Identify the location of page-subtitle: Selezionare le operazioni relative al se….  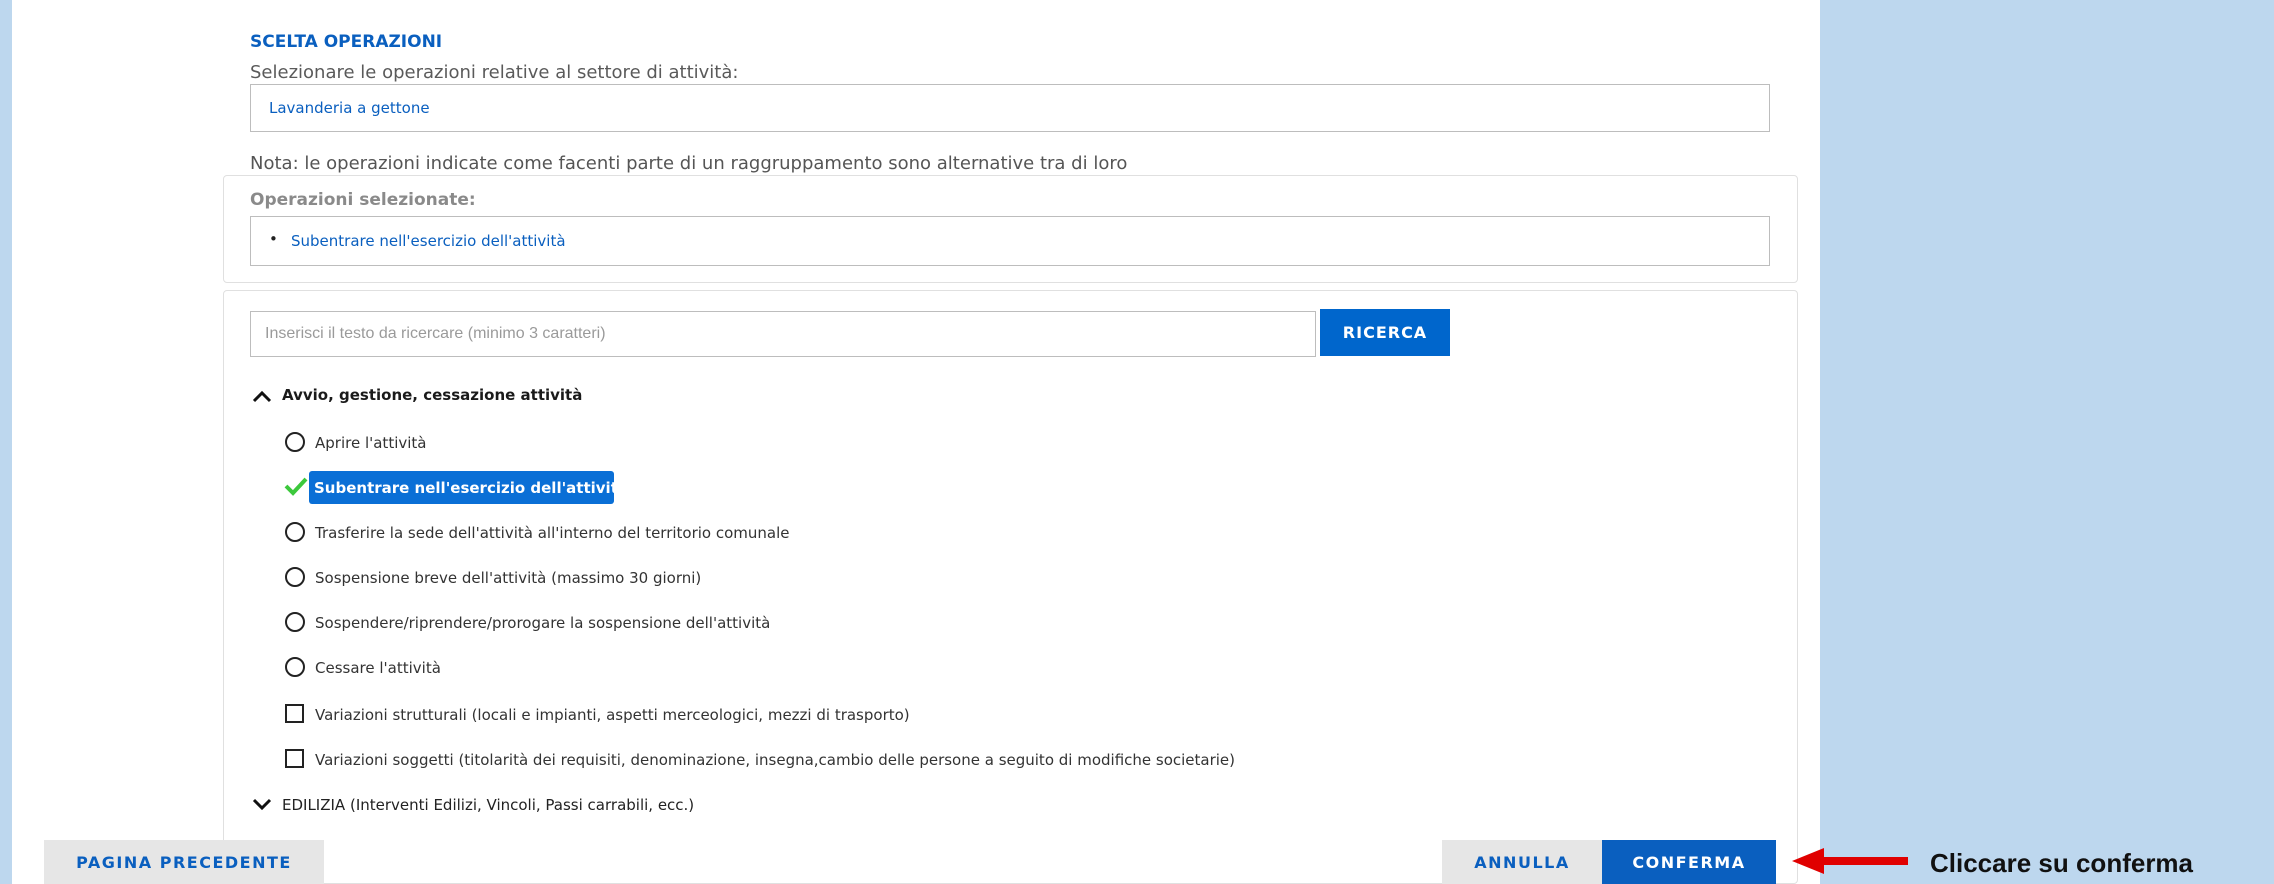
(494, 72).